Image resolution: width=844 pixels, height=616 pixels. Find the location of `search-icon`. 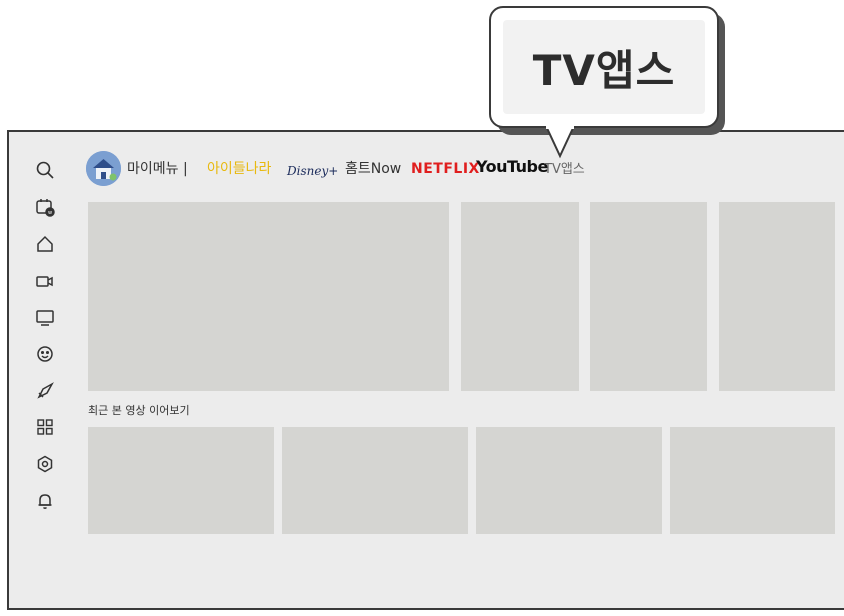

search-icon is located at coordinates (45, 170).